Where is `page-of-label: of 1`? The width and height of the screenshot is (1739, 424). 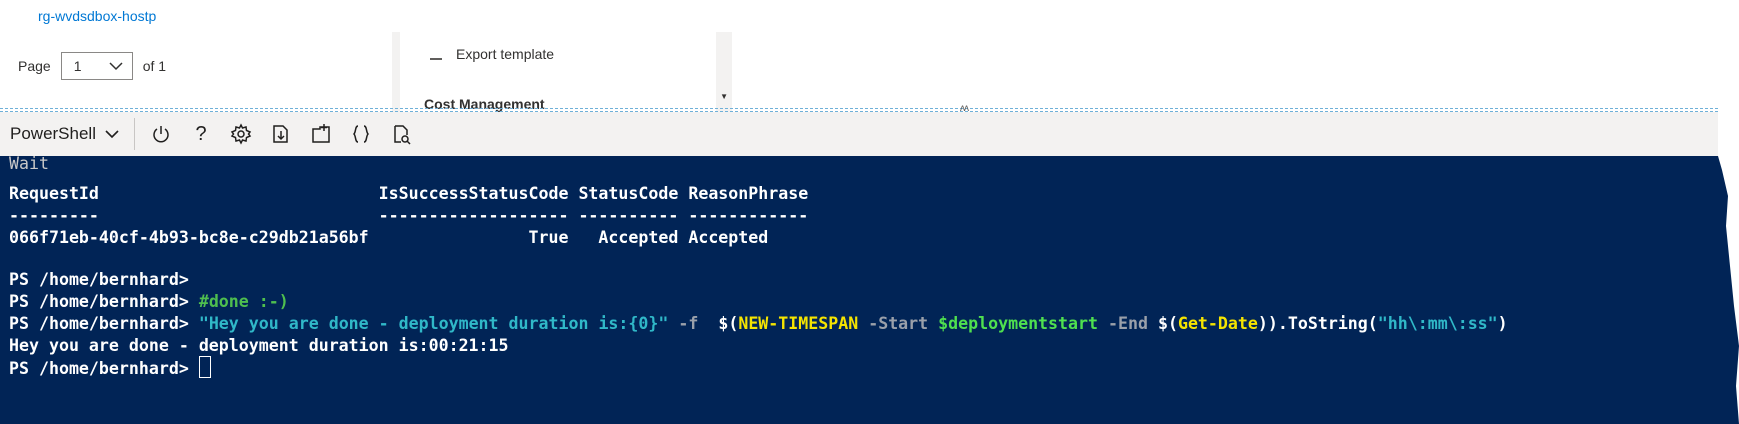 page-of-label: of 1 is located at coordinates (154, 66).